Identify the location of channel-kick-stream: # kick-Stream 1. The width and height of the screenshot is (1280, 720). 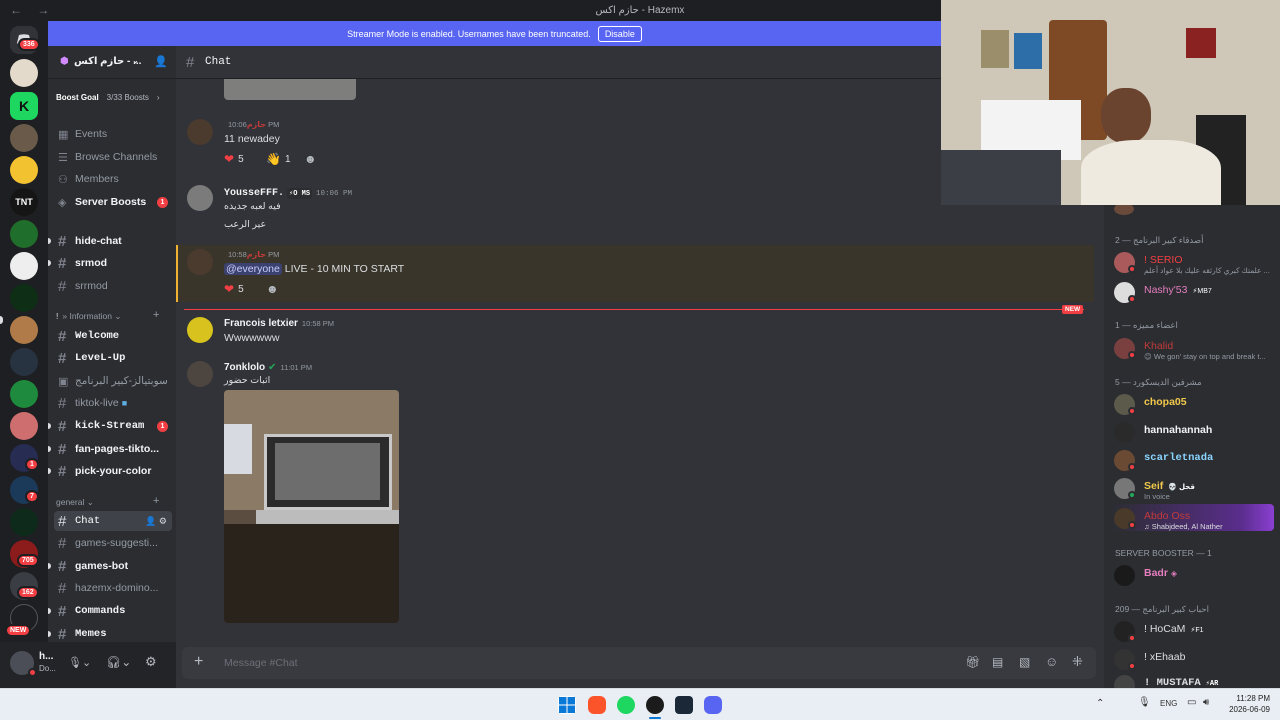
(113, 426).